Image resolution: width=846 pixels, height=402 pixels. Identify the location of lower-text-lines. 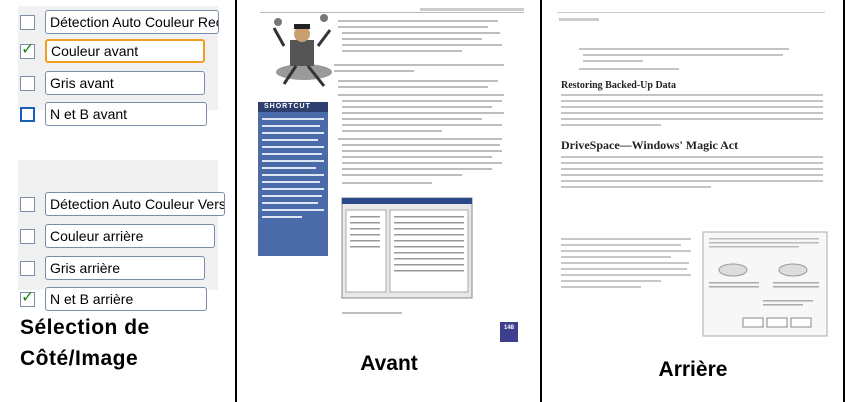
(626, 263).